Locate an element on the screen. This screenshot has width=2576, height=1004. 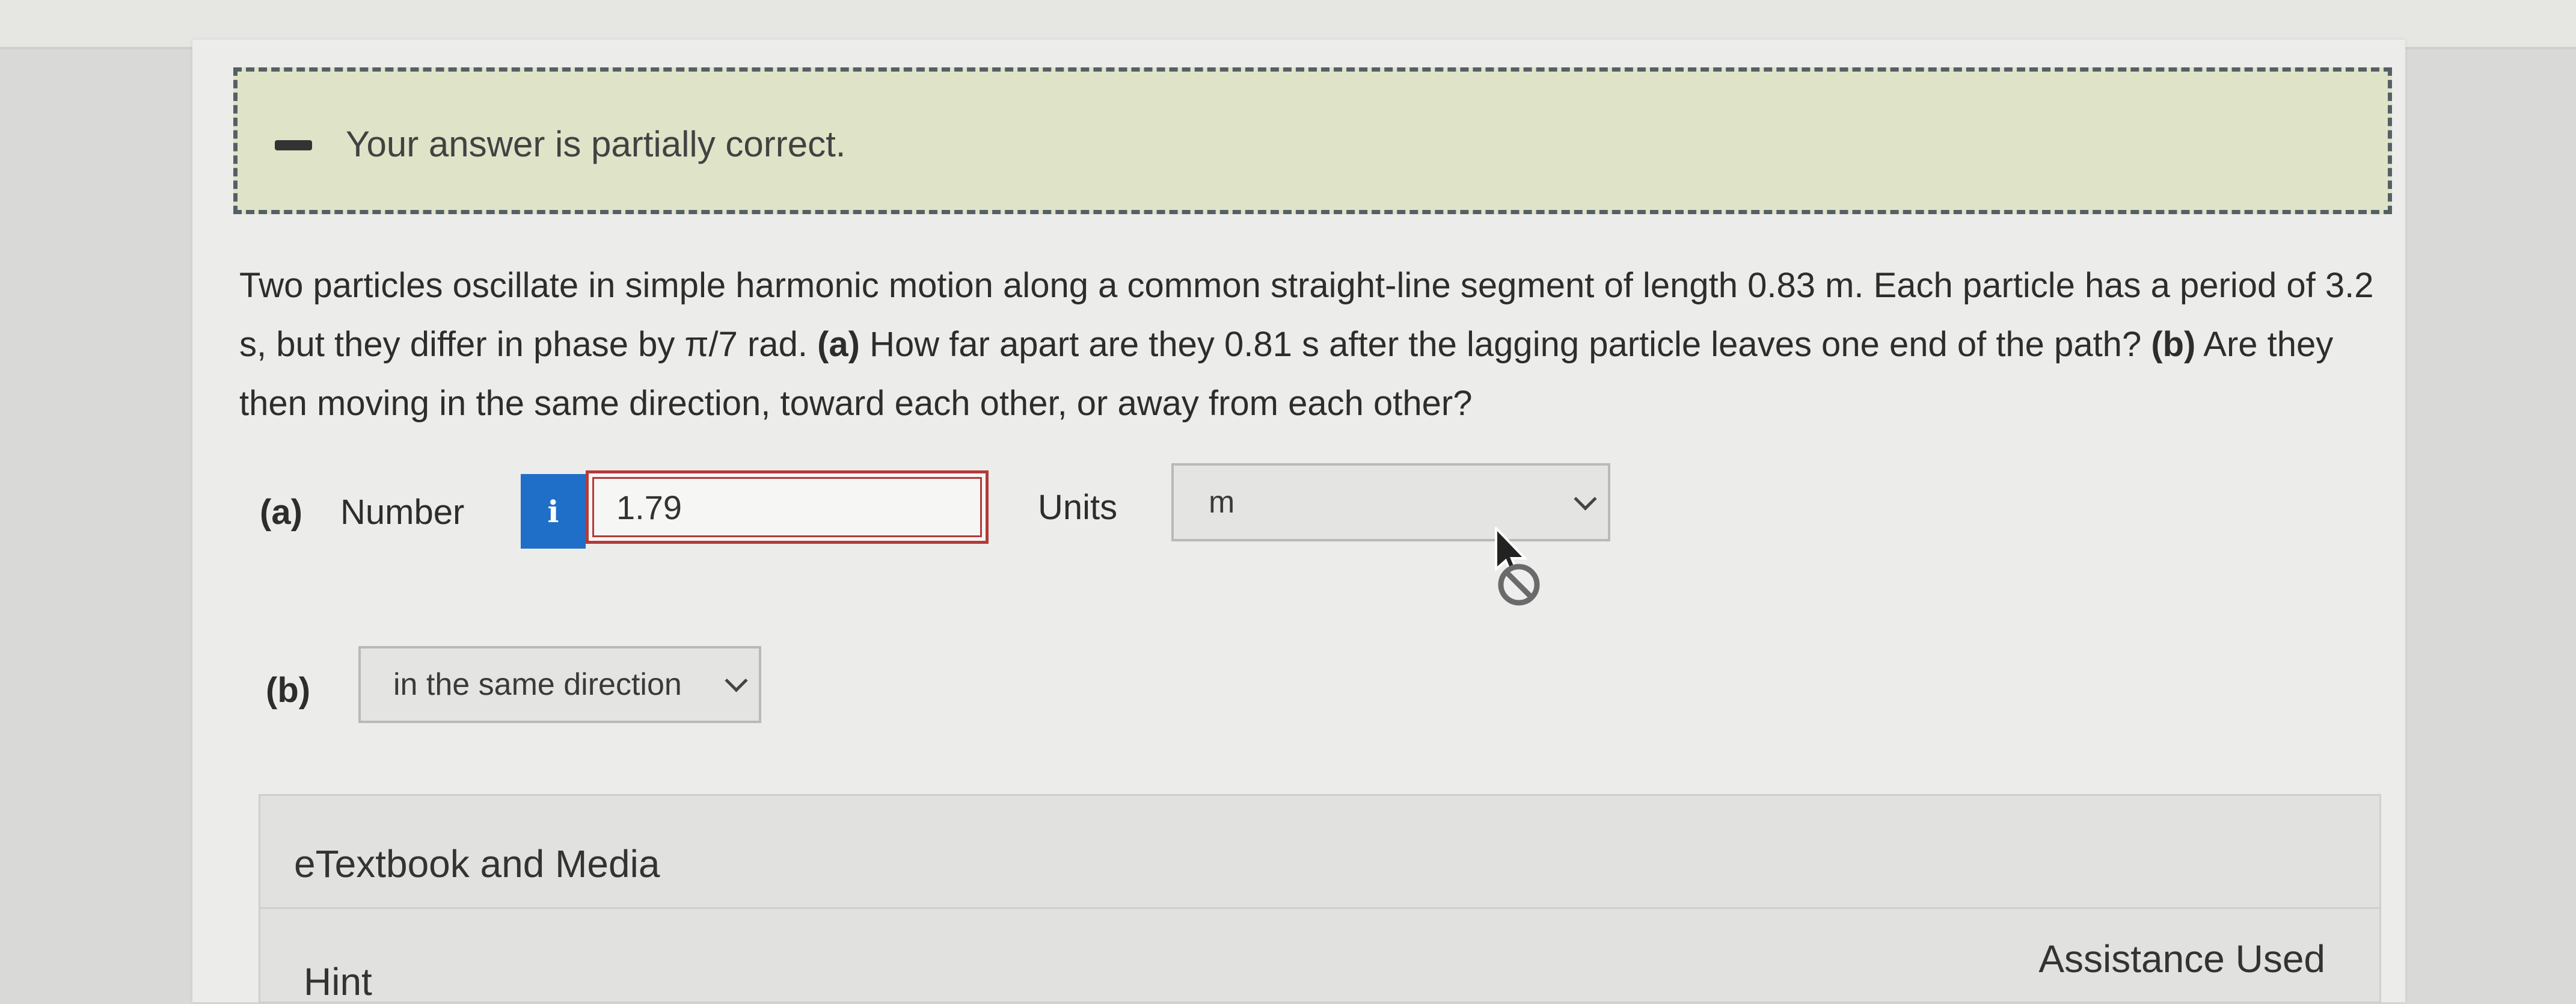
part-b-label: (b) is located at coordinates (288, 690).